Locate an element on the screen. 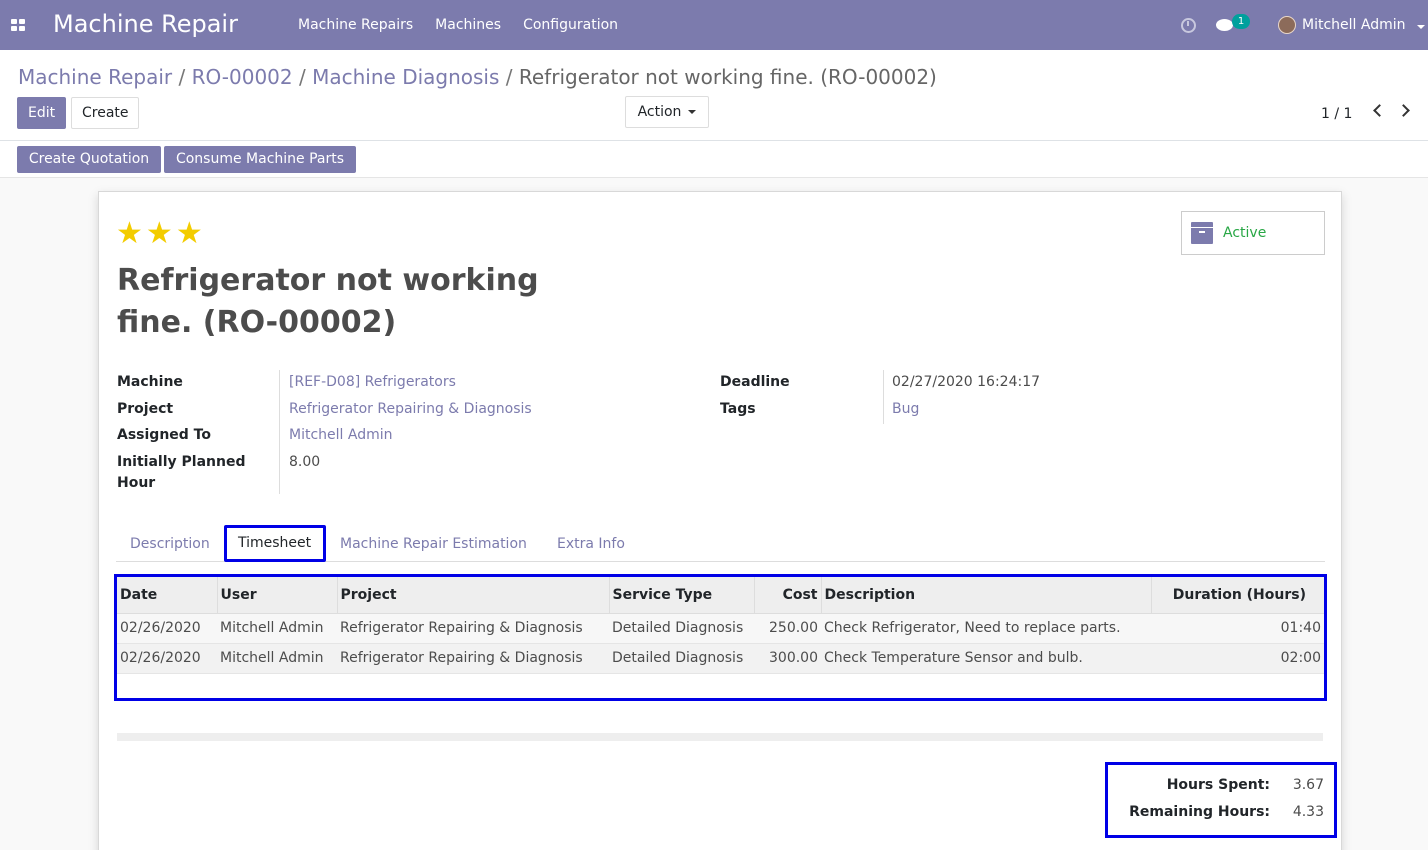  pager-value: 1 / 1 is located at coordinates (1337, 114).